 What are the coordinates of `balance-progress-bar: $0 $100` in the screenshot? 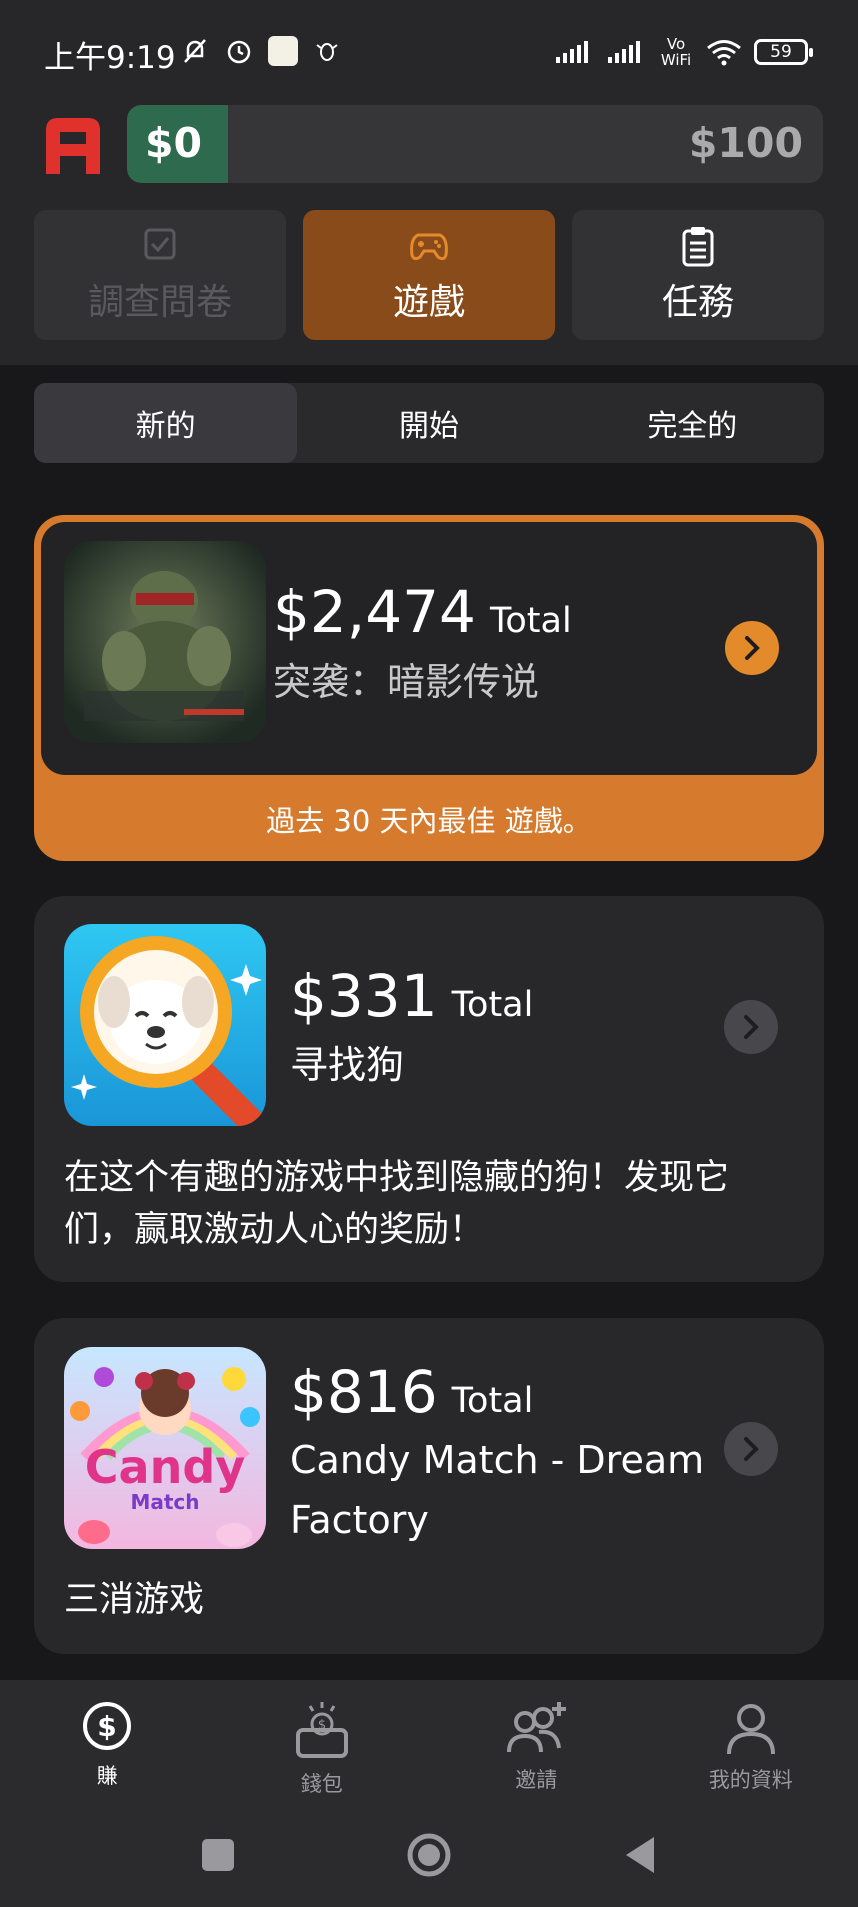 It's located at (475, 144).